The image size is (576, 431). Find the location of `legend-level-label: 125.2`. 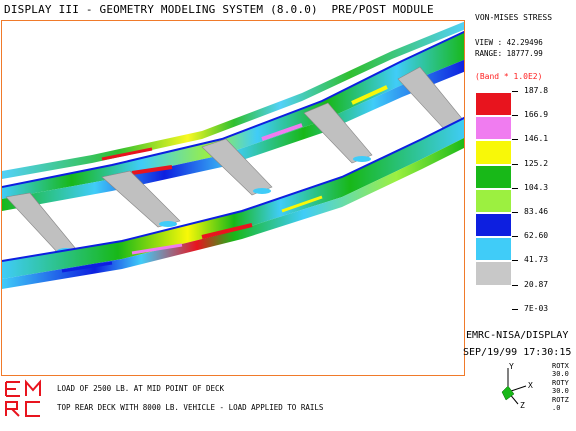

legend-level-label: 125.2 is located at coordinates (536, 163).